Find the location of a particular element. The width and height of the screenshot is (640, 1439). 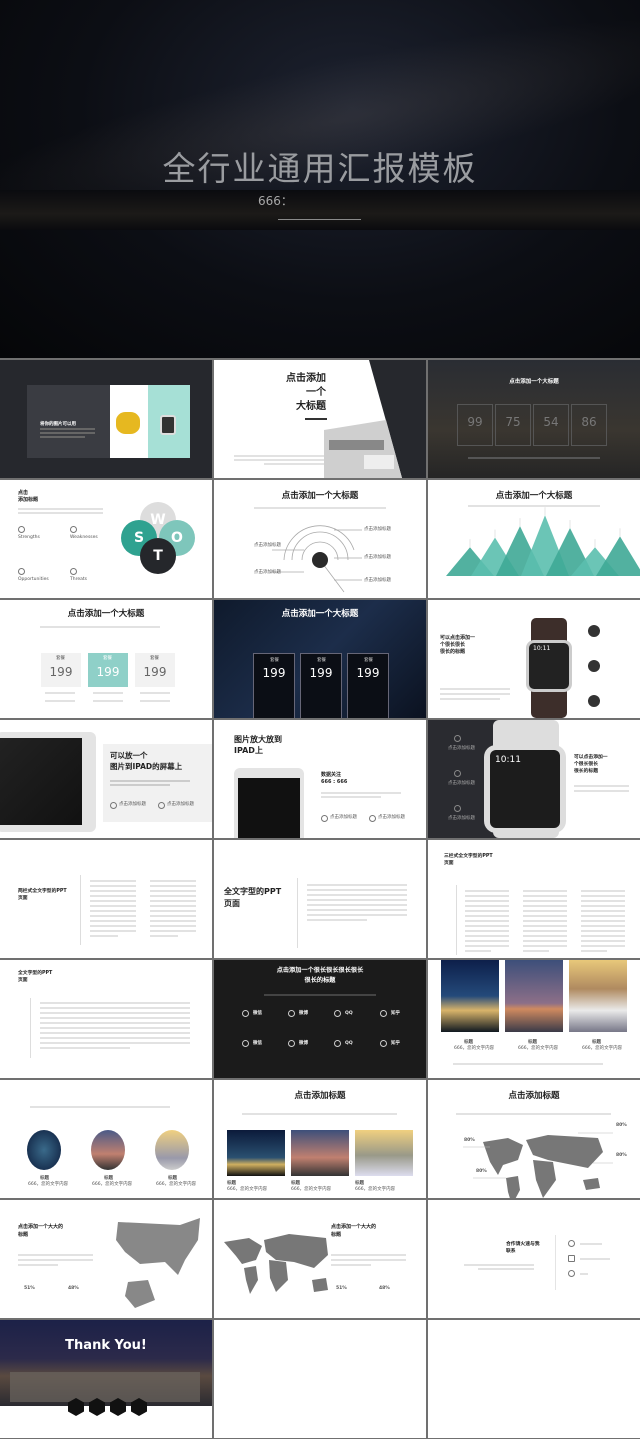

slide-thumb-10: 可以放一个 图片到IPAD的屏幕上 点击添加标题 点击添加标题 is located at coordinates (106, 779).